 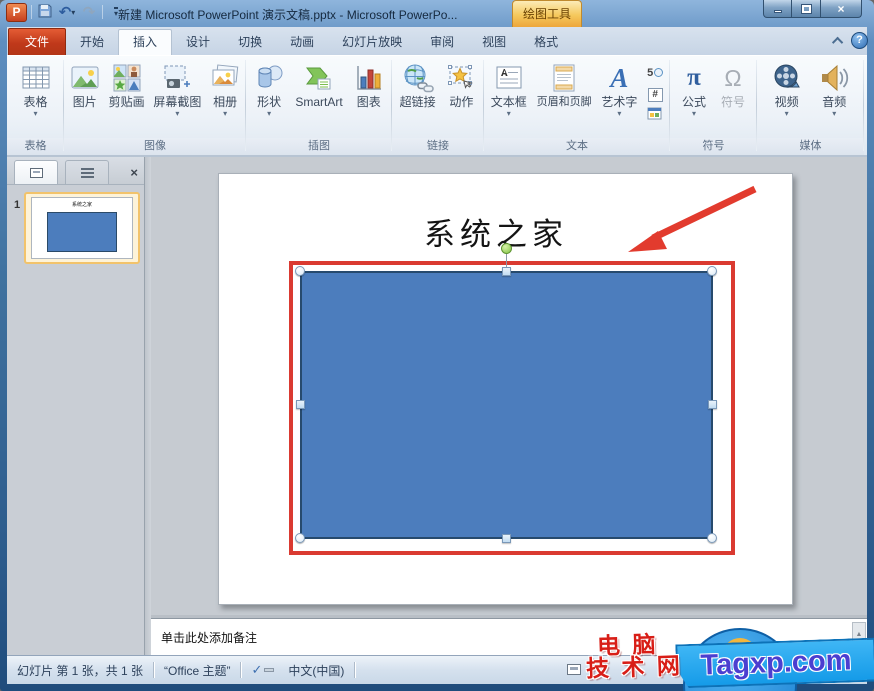 I want to click on table-button: 表格 ▾, so click(x=36, y=89).